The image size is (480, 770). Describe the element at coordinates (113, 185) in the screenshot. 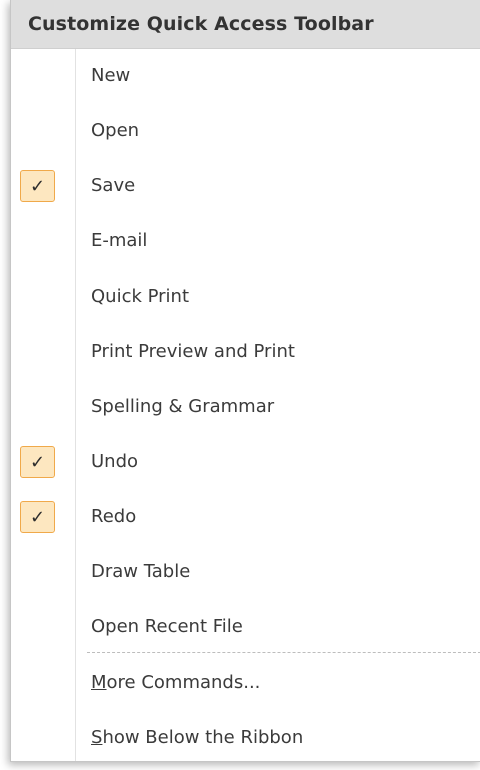

I see `menu-item-label: Save` at that location.